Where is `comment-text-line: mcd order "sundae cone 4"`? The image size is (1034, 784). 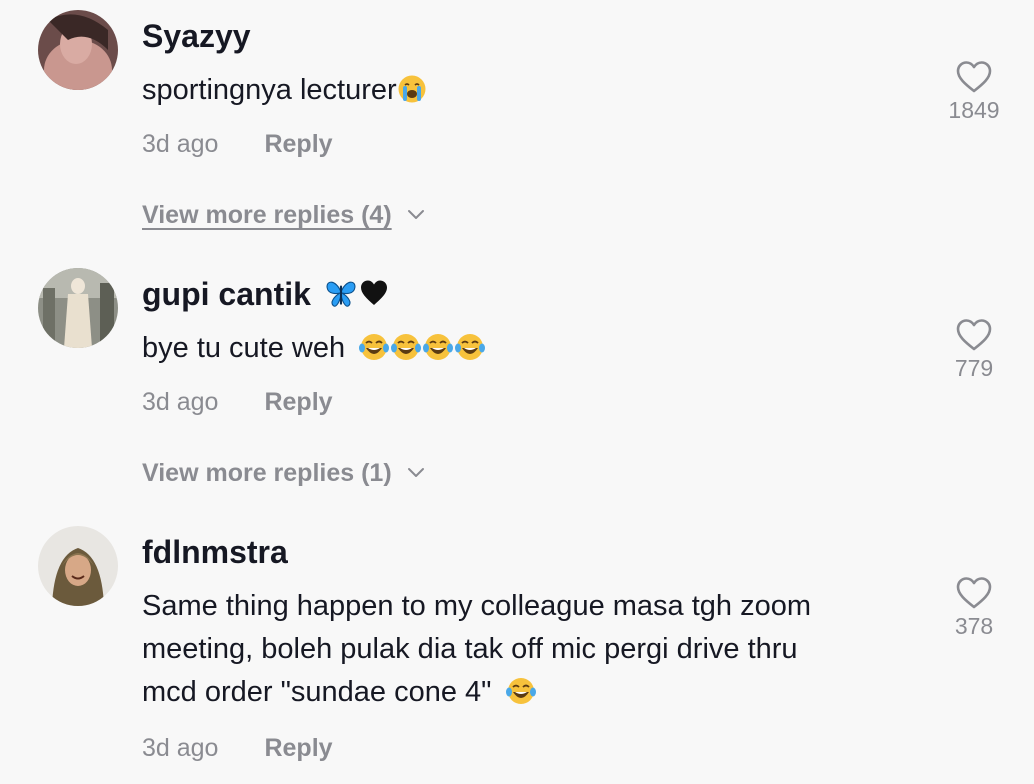 comment-text-line: mcd order "sundae cone 4" is located at coordinates (532, 692).